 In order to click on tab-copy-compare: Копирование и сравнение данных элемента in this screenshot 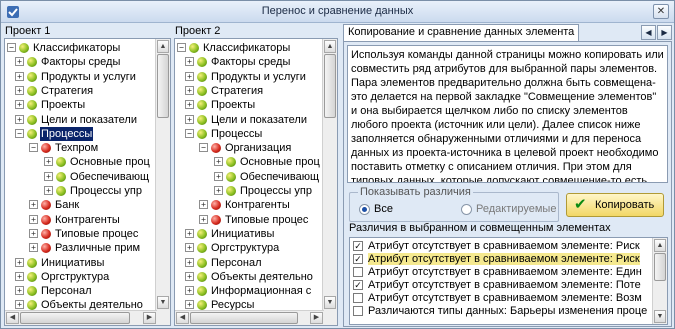, I will do `click(461, 32)`.